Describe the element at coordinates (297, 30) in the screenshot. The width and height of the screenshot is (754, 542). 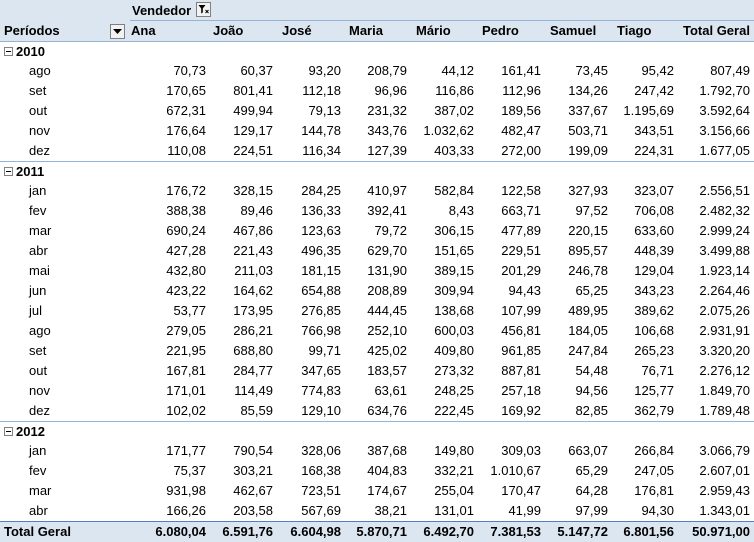
I see `column-header-vendedor: José` at that location.